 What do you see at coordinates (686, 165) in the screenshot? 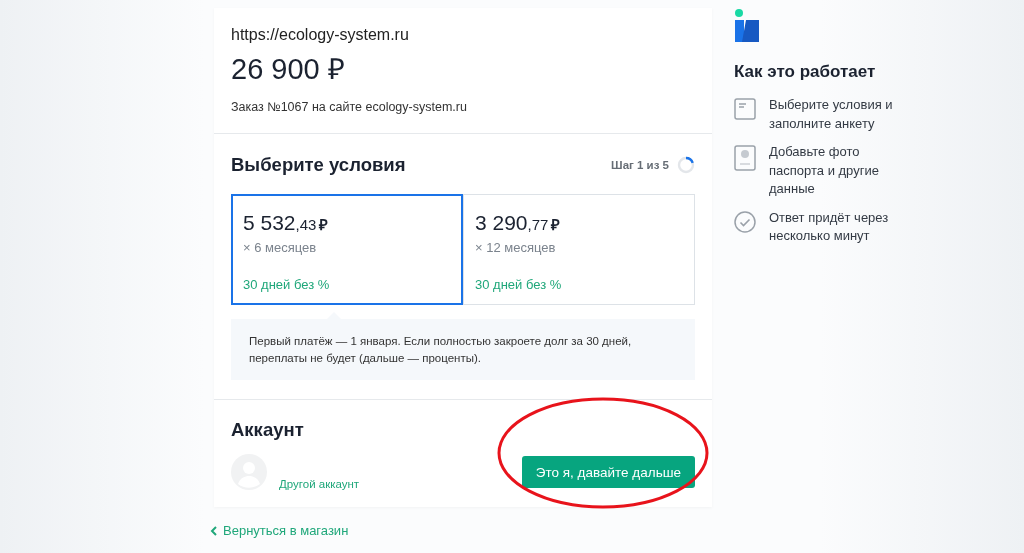
I see `progress-ring` at bounding box center [686, 165].